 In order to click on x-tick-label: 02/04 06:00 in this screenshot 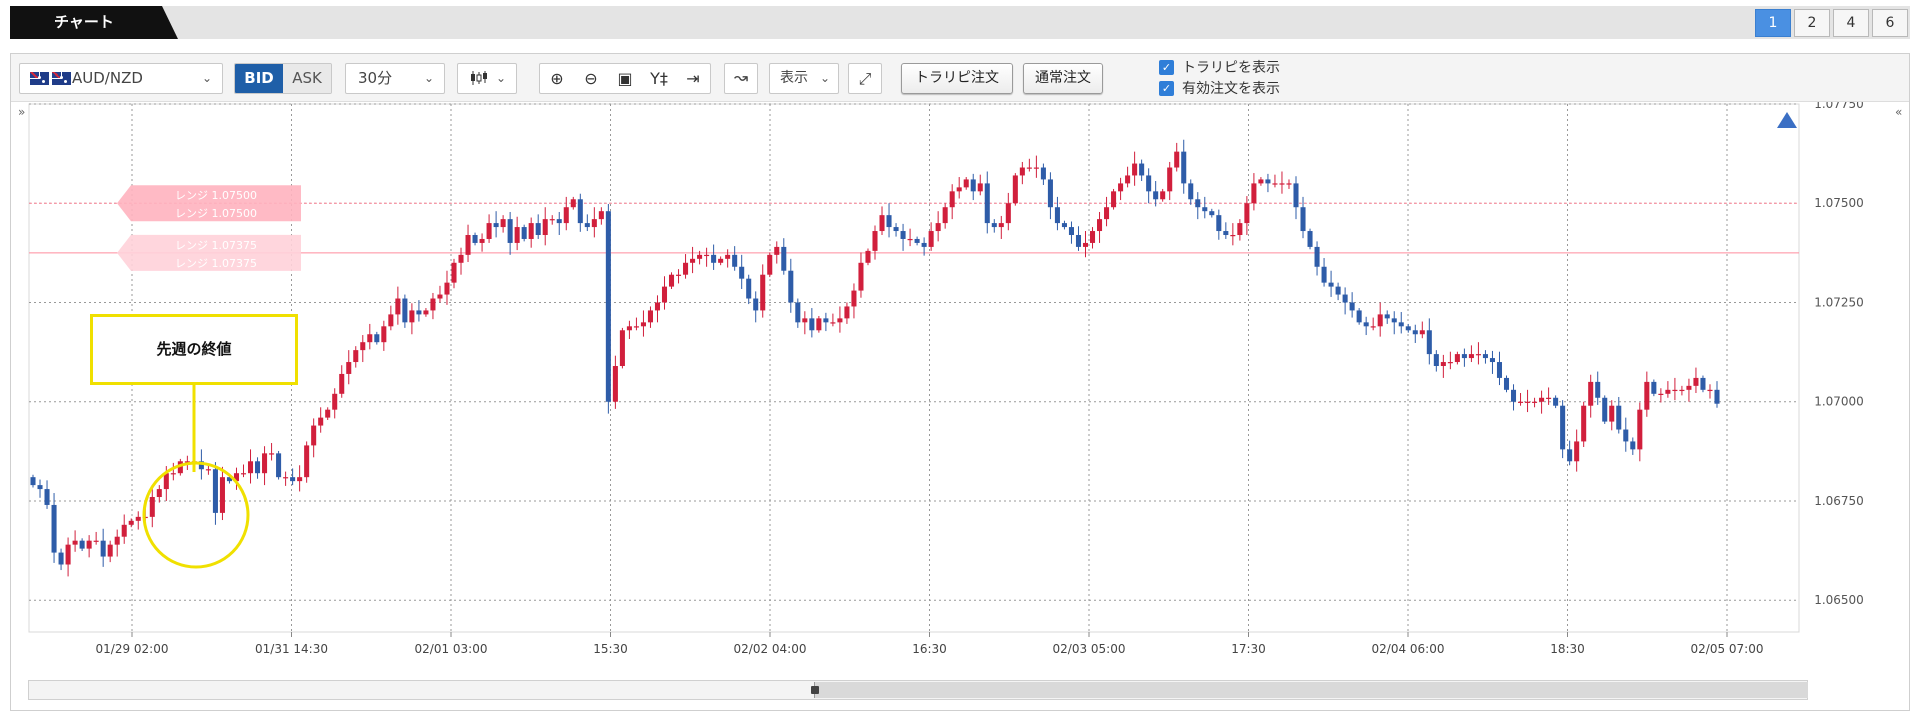, I will do `click(1408, 649)`.